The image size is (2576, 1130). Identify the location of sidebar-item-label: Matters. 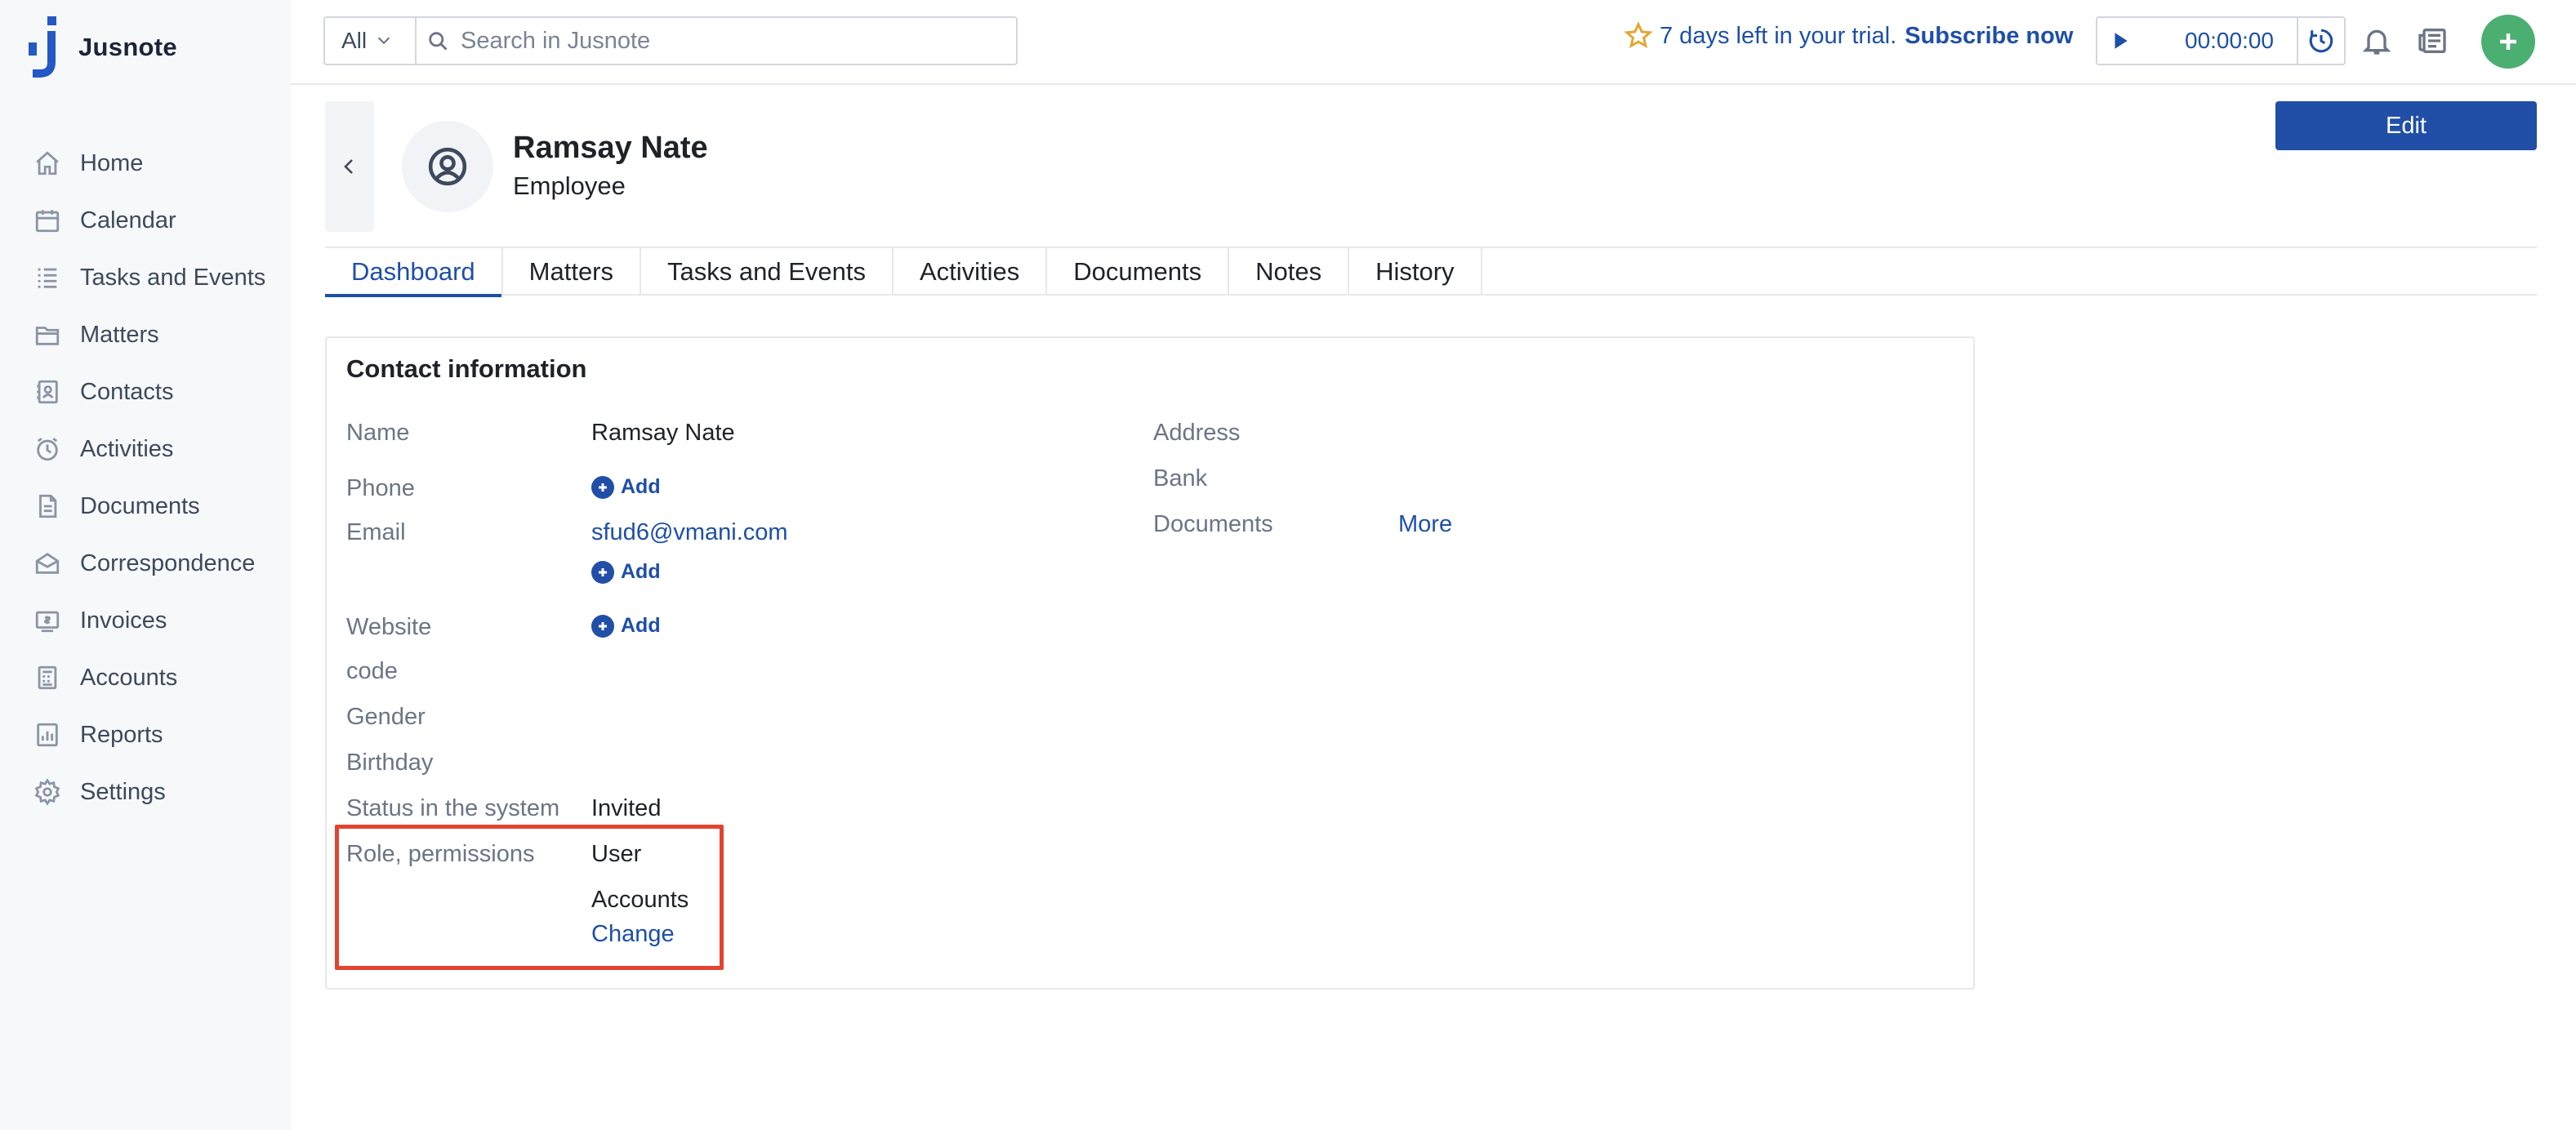
(119, 334).